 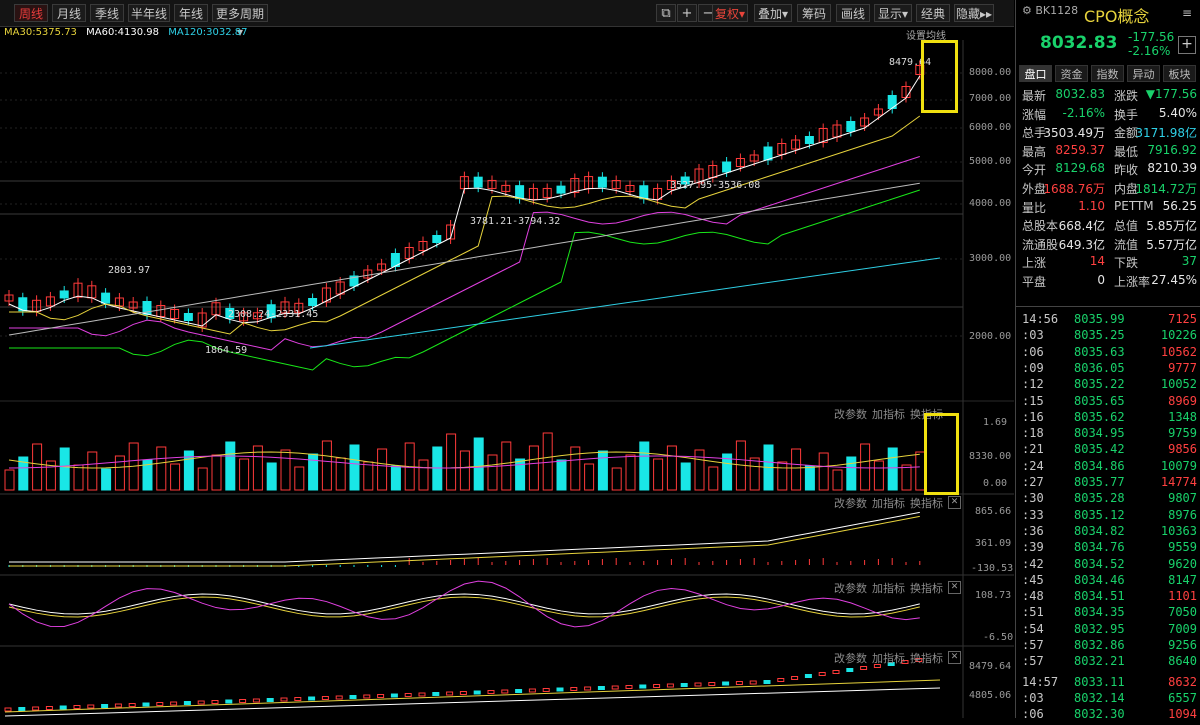 I want to click on ma120-label: MA120:3032.87, so click(x=208, y=32).